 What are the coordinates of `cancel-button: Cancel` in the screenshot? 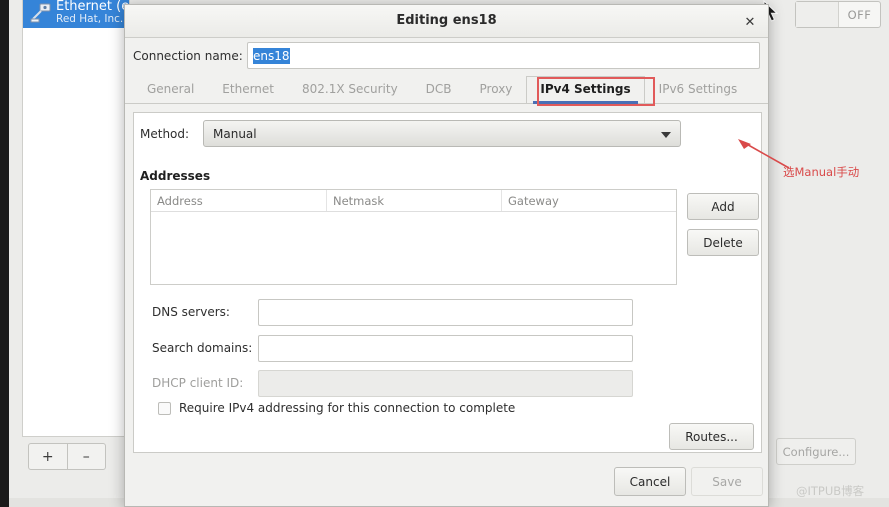 It's located at (650, 481).